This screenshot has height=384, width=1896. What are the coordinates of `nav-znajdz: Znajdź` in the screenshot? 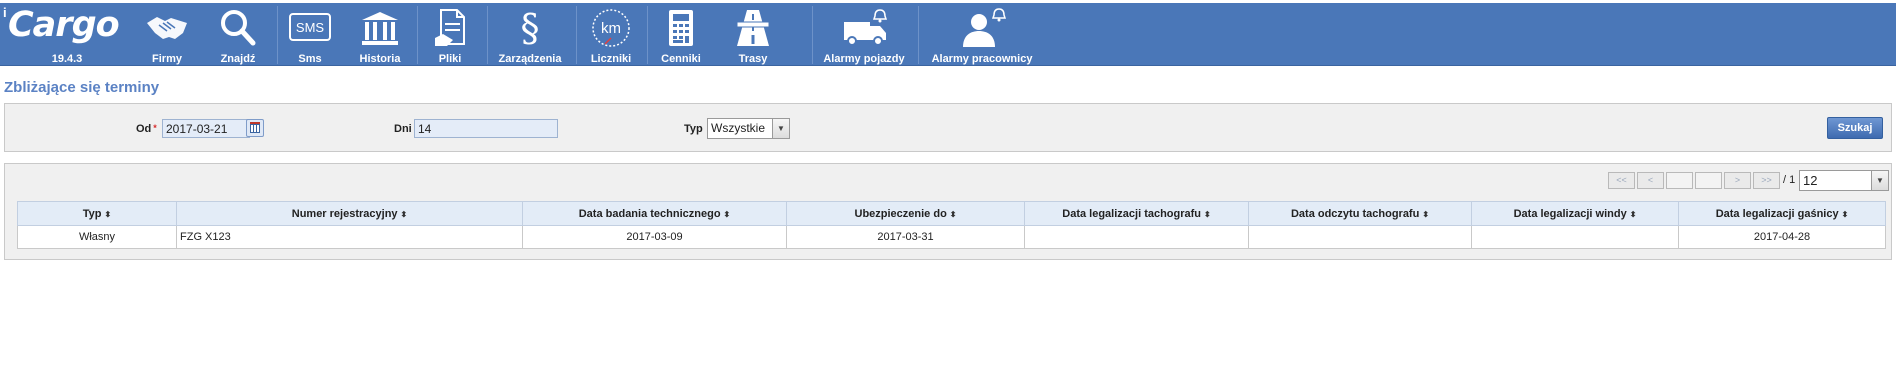 It's located at (238, 34).